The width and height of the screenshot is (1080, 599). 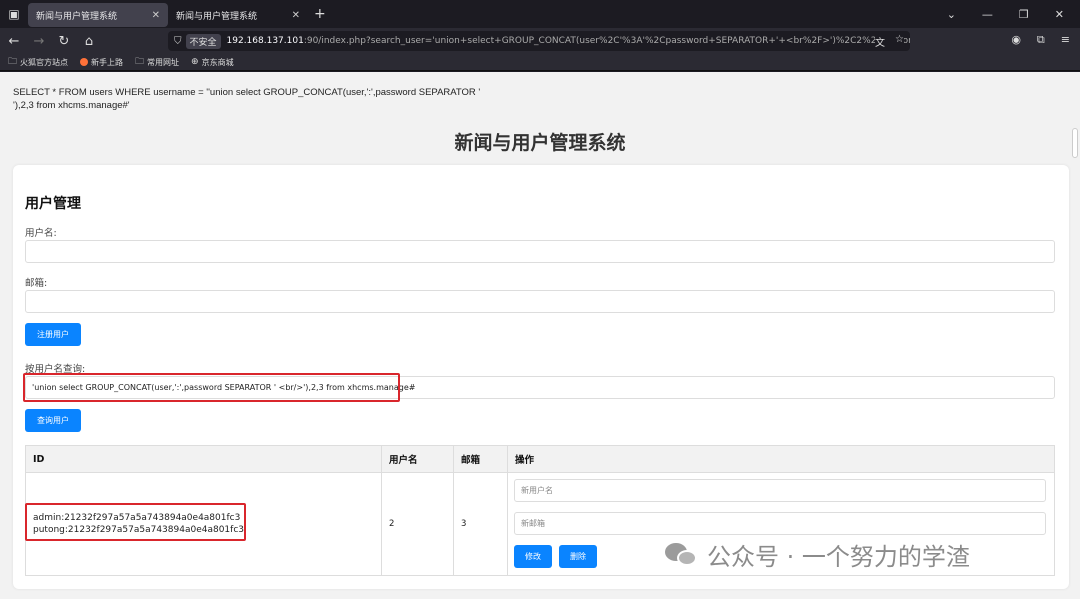 What do you see at coordinates (14, 41) in the screenshot?
I see `back-icon: ←` at bounding box center [14, 41].